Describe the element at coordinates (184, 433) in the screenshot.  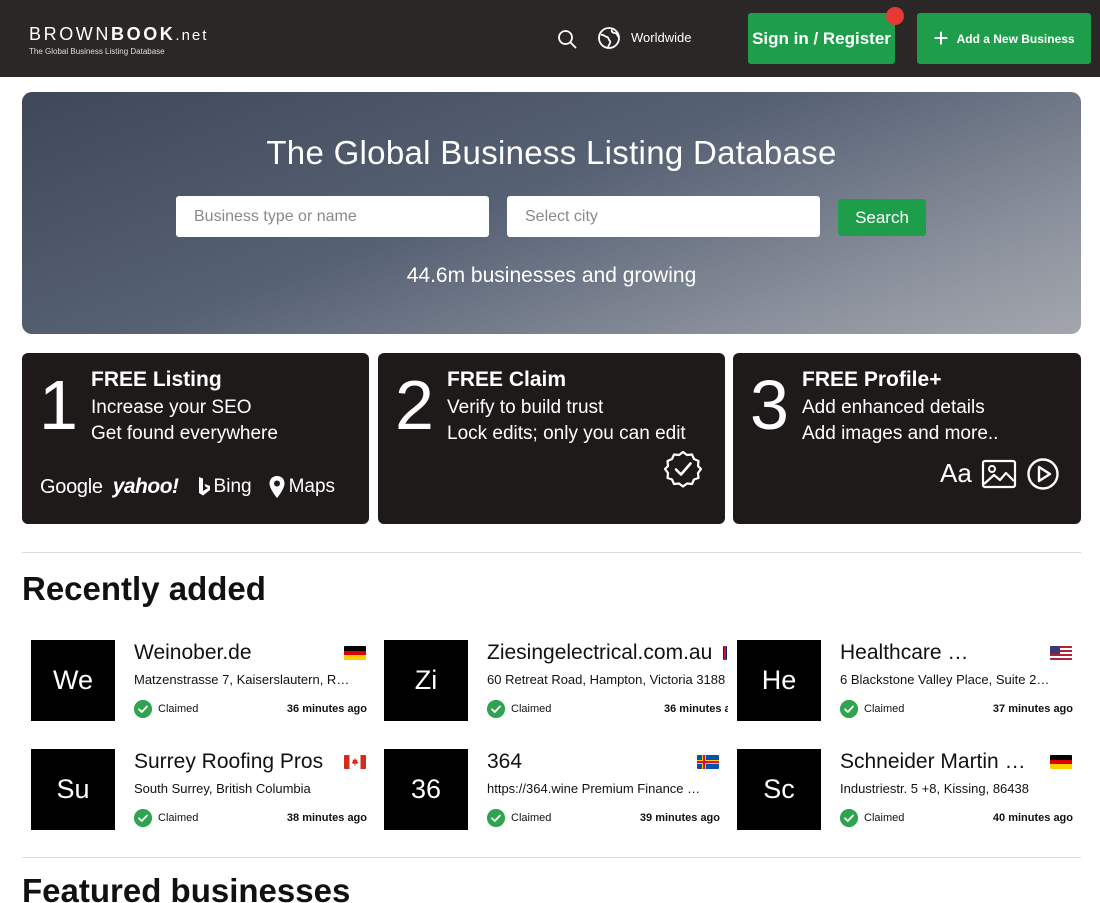
I see `feature-line: Get found everywhere` at that location.